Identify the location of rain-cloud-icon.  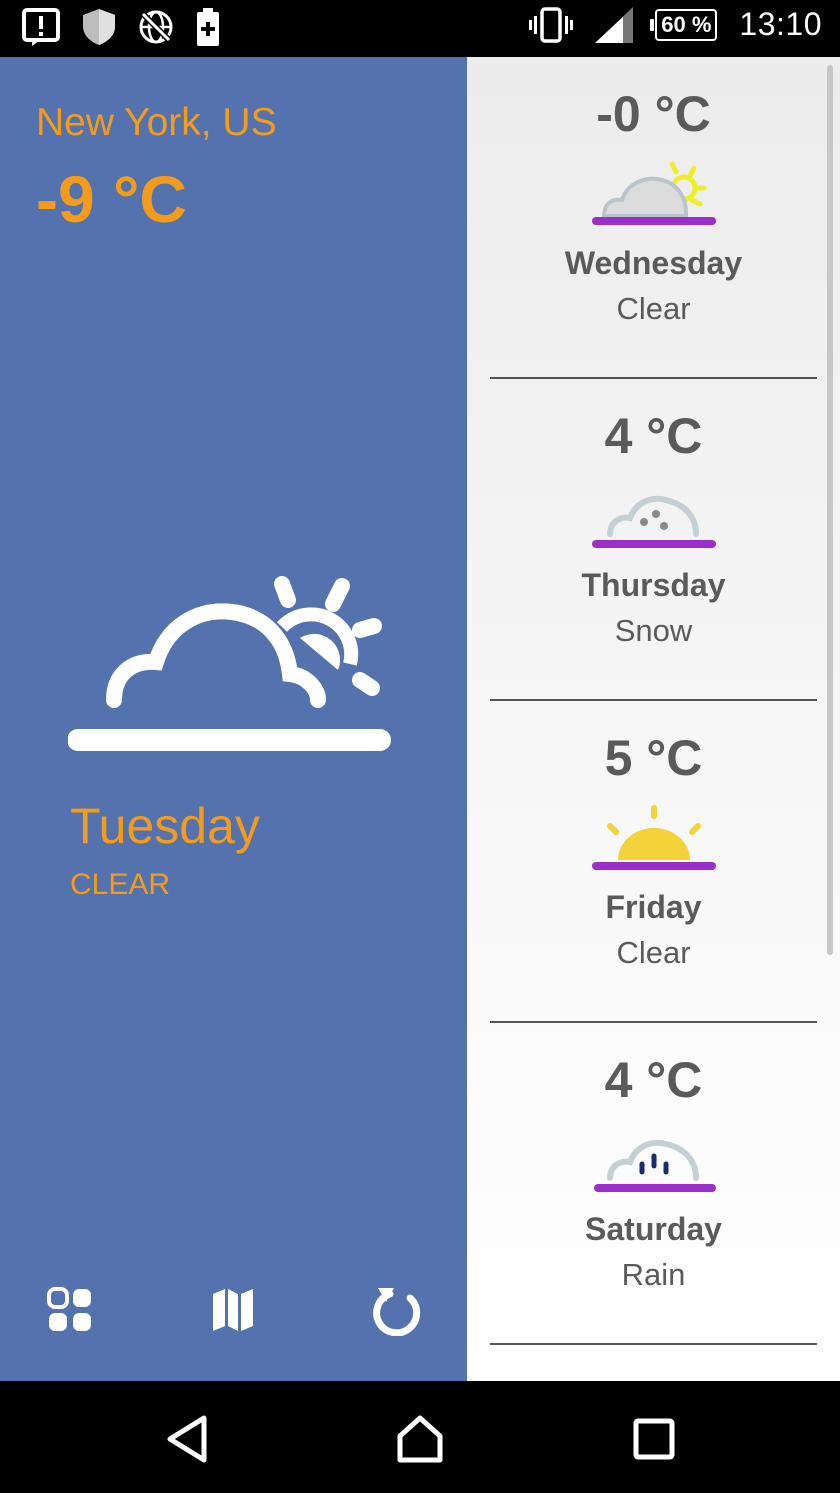
(653, 1161).